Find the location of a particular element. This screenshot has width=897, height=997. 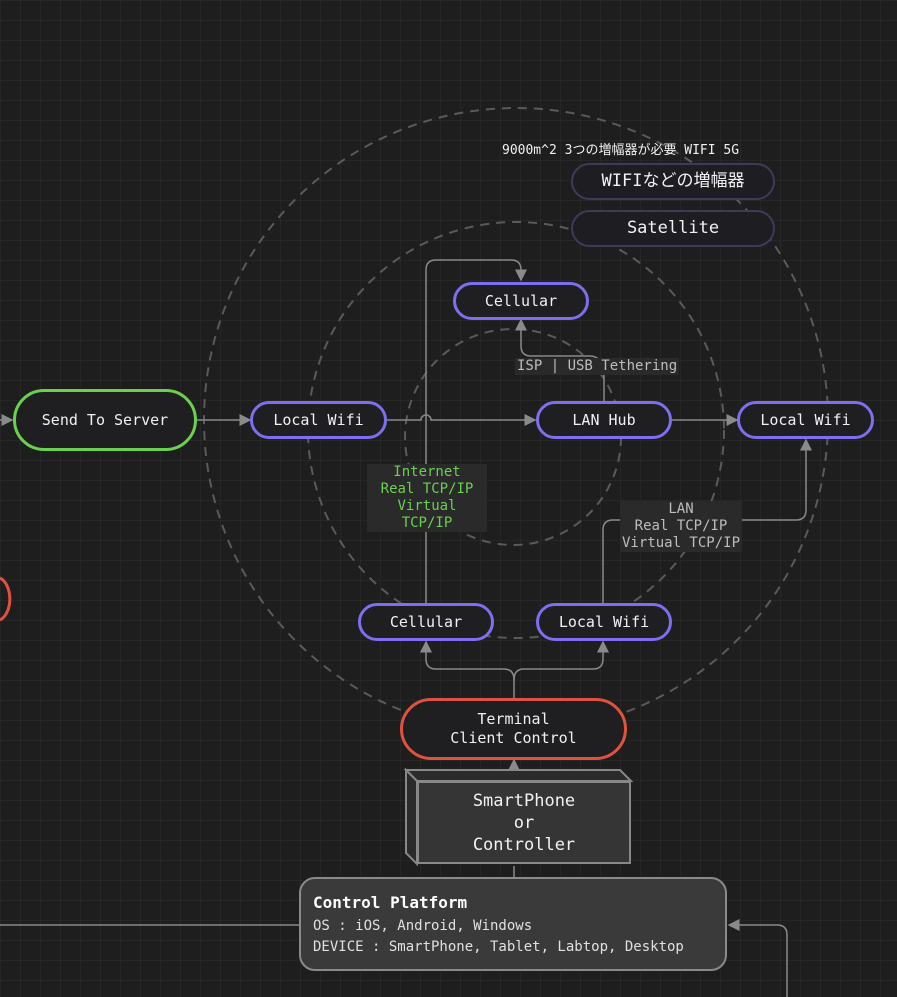

smartphone-device-box: SmartPhone or Controller is located at coordinates (524, 822).